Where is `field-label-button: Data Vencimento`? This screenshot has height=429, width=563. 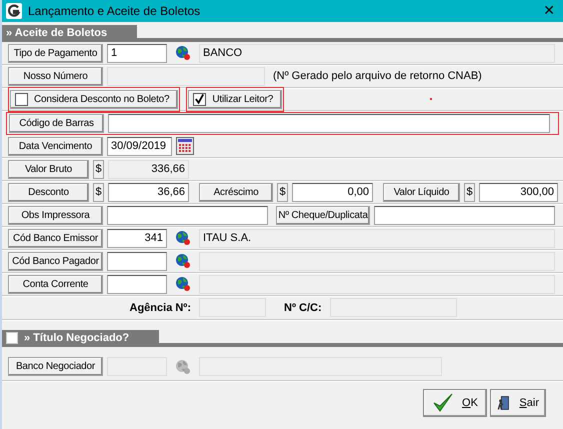 field-label-button: Data Vencimento is located at coordinates (55, 146).